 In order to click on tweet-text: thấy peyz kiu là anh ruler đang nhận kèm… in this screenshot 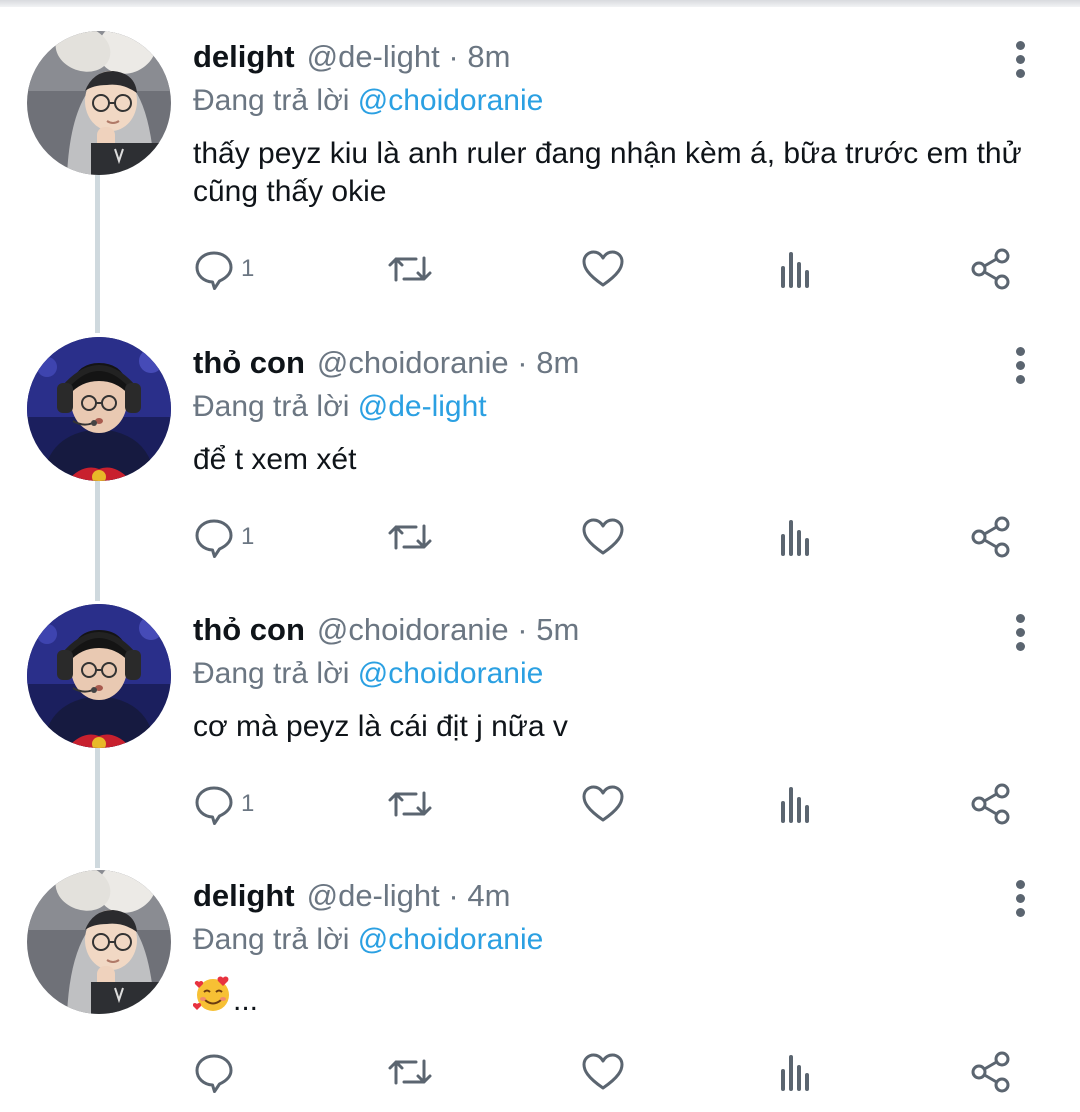, I will do `click(607, 172)`.